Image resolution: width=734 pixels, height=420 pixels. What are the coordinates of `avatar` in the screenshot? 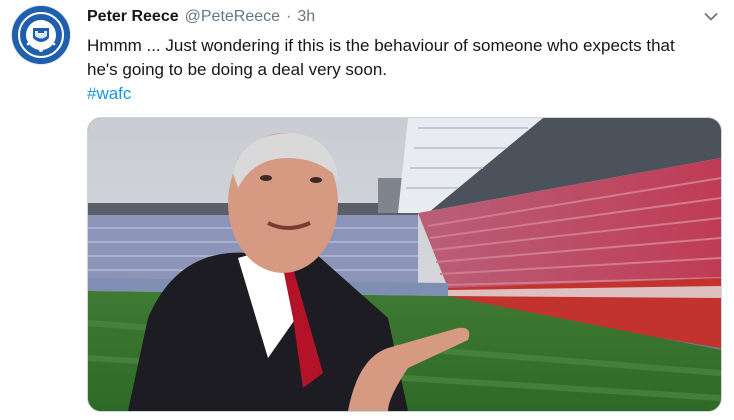 It's located at (41, 35).